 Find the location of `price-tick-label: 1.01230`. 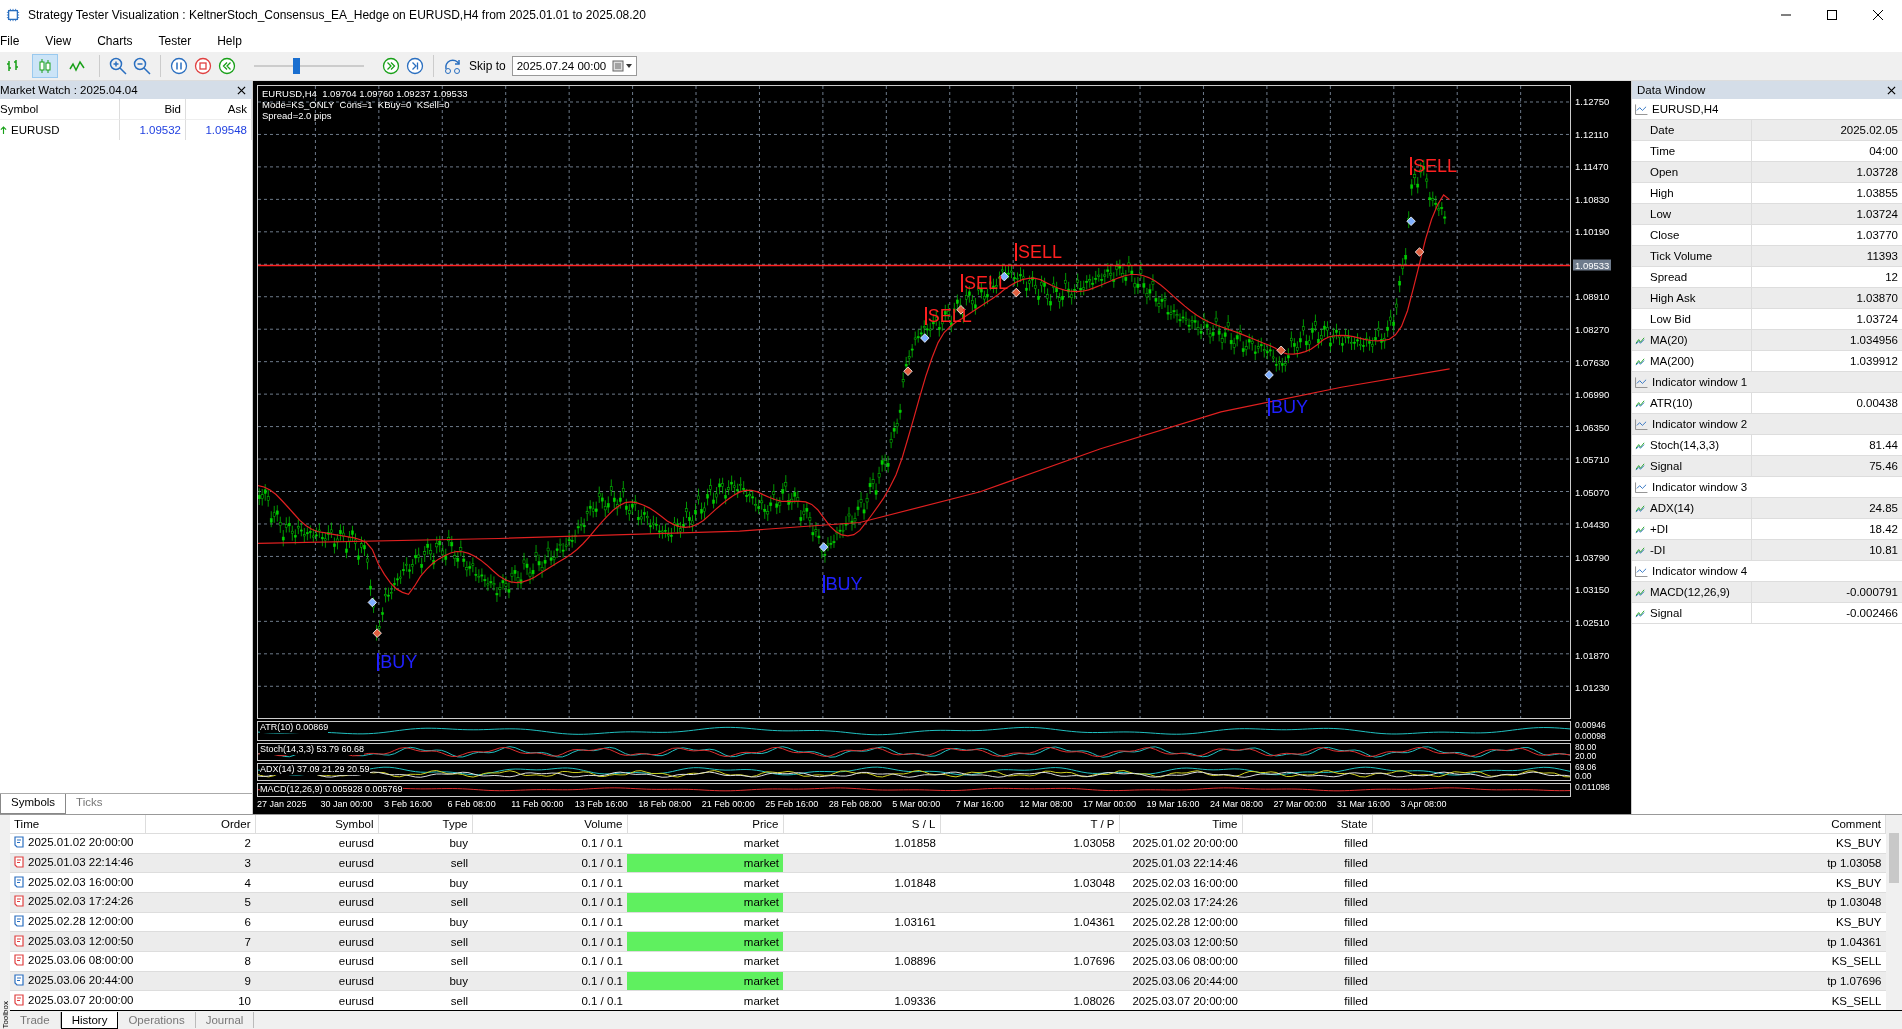

price-tick-label: 1.01230 is located at coordinates (1592, 687).